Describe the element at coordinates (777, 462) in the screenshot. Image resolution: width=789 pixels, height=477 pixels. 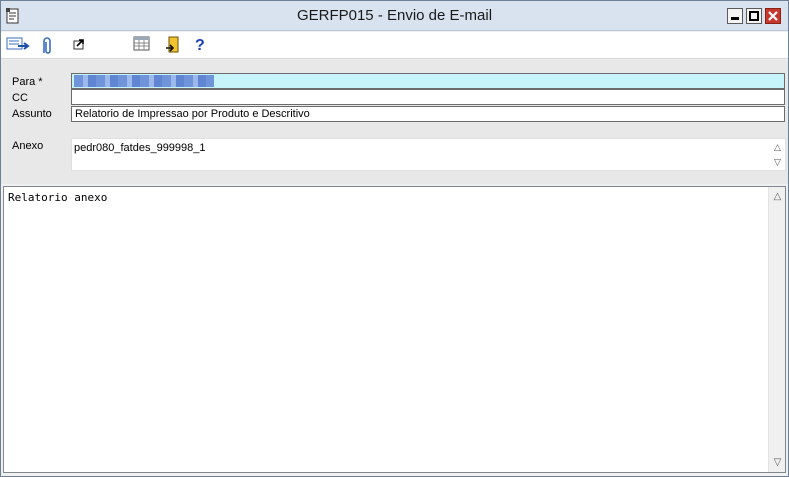
I see `scroll-down-icon: ▽` at that location.